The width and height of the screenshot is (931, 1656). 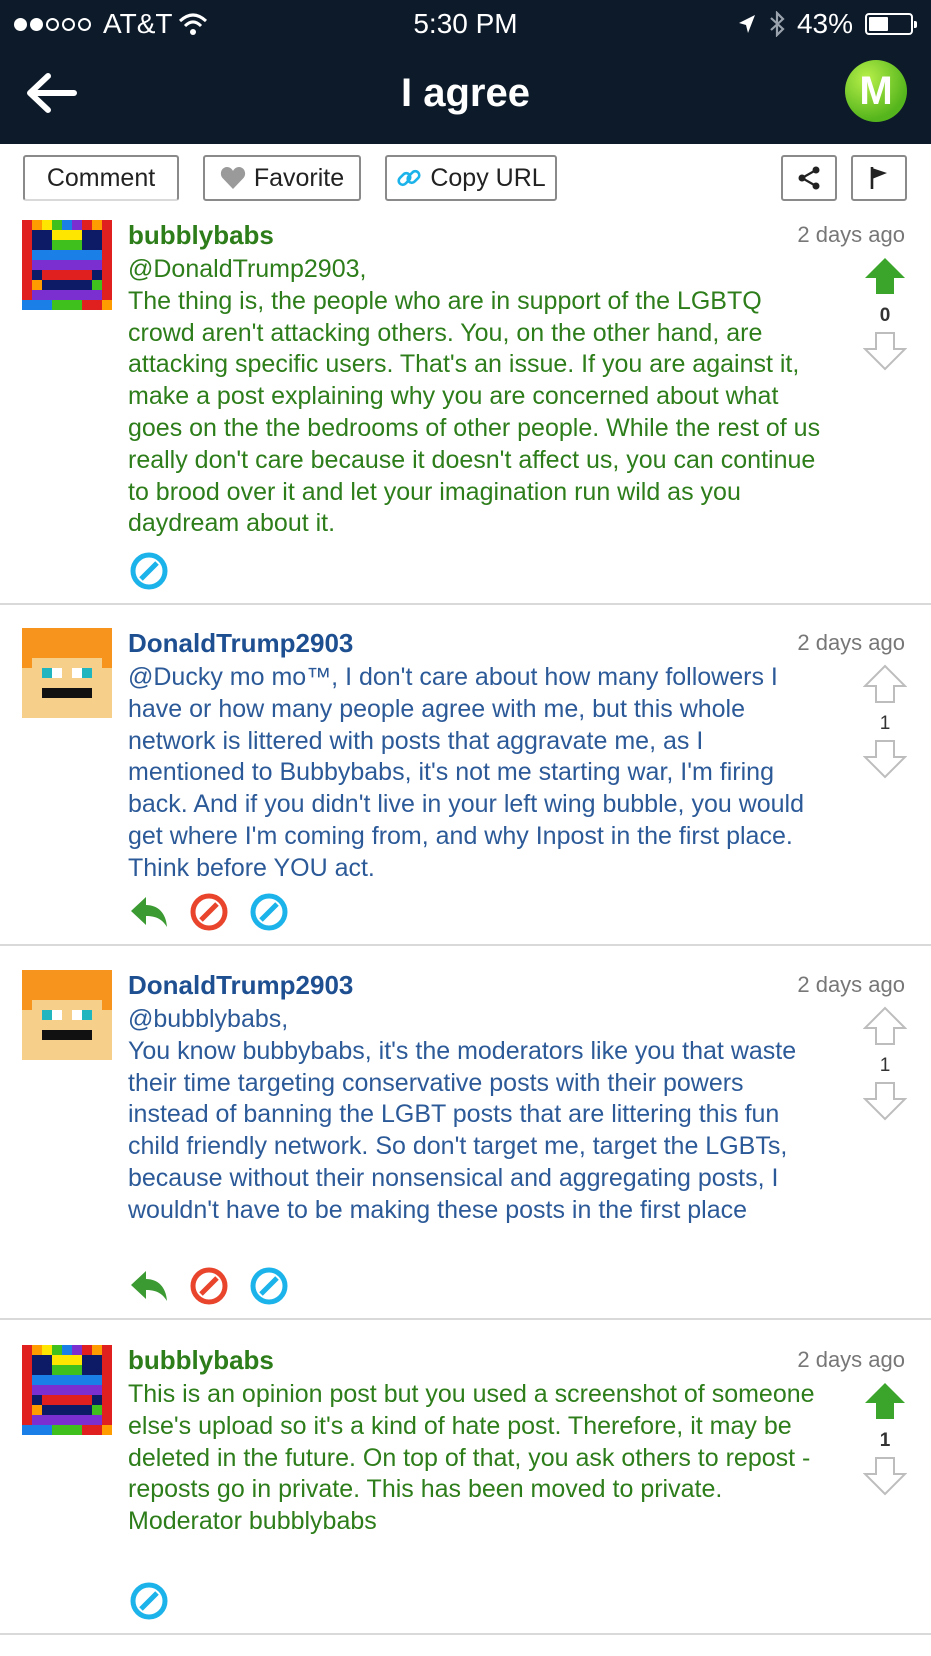 What do you see at coordinates (282, 178) in the screenshot?
I see `favorite-button: Favorite` at bounding box center [282, 178].